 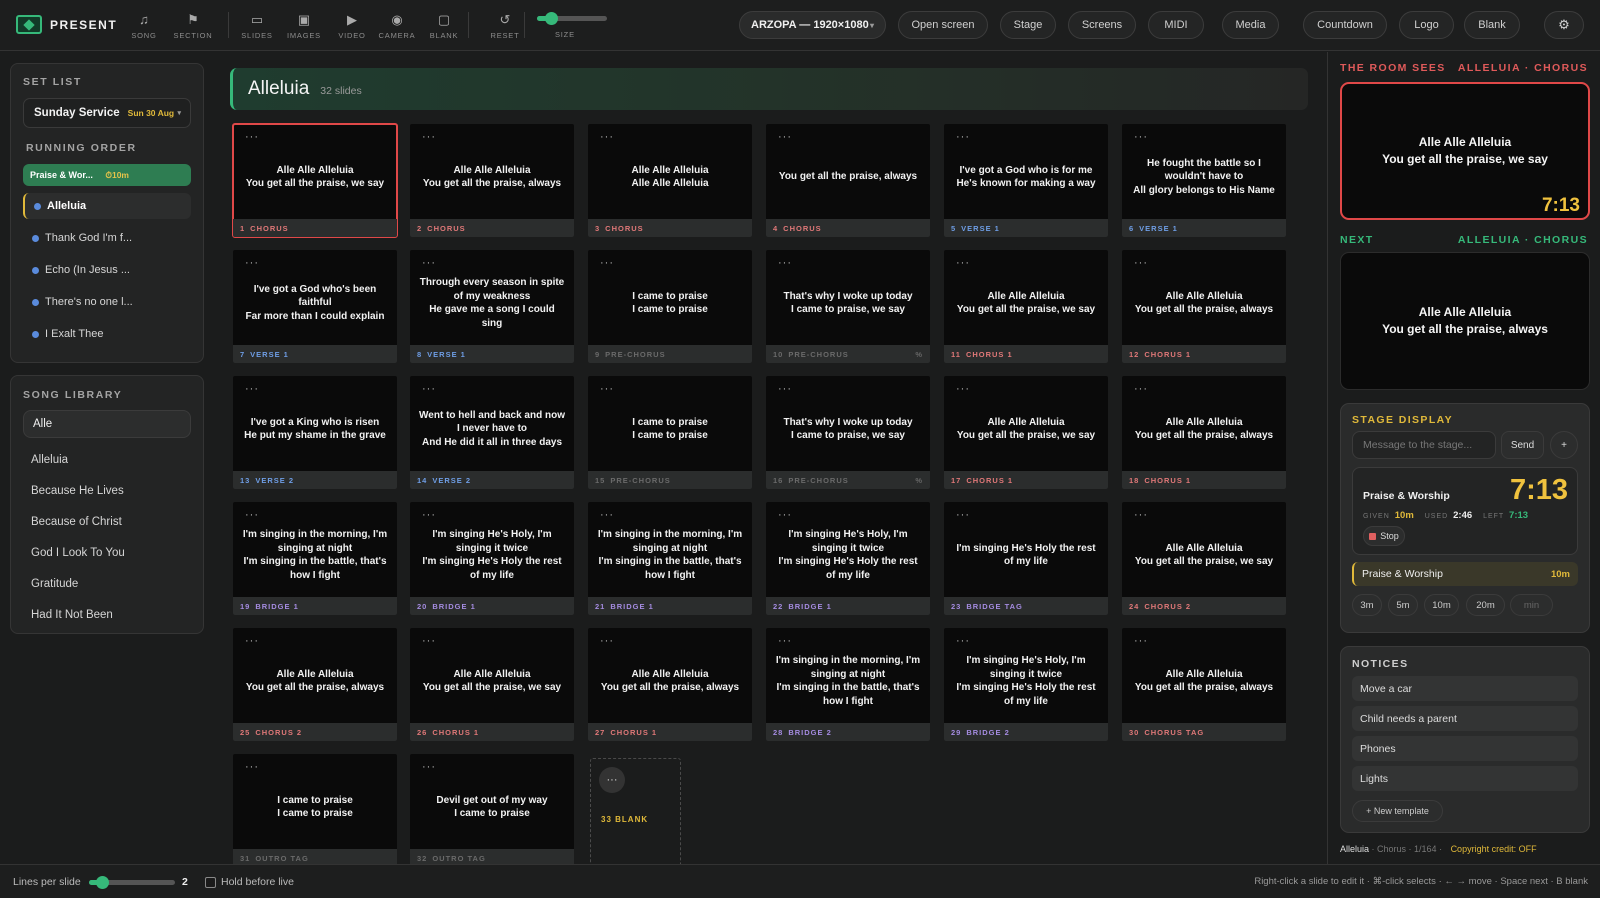 What do you see at coordinates (102, 882) in the screenshot?
I see `lines-slider-handle` at bounding box center [102, 882].